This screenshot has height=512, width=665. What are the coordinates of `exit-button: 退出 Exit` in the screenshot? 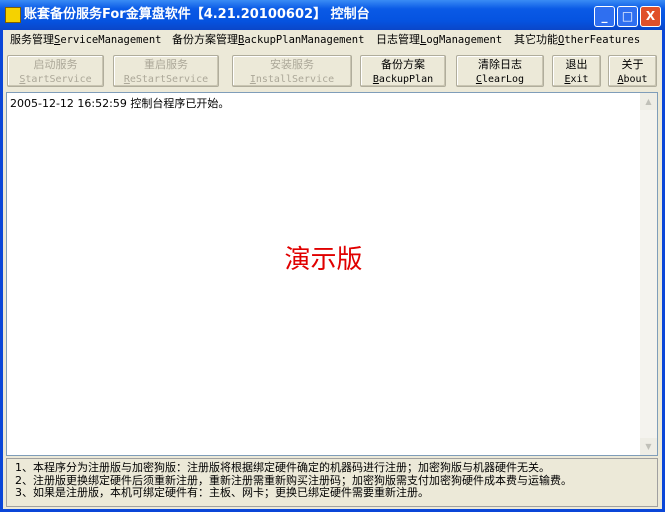 It's located at (576, 71).